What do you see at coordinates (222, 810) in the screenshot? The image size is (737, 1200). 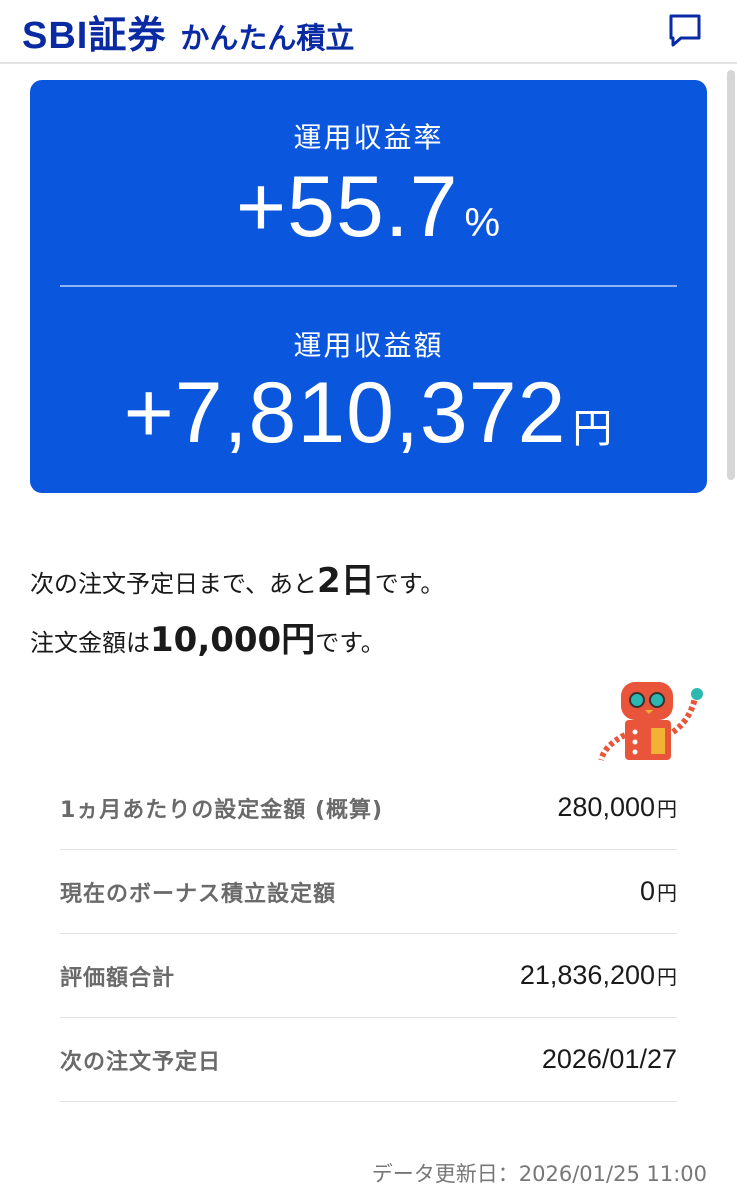 I see `monthly-amount-label: 1ヵ月あたりの設定金額 (概算)` at bounding box center [222, 810].